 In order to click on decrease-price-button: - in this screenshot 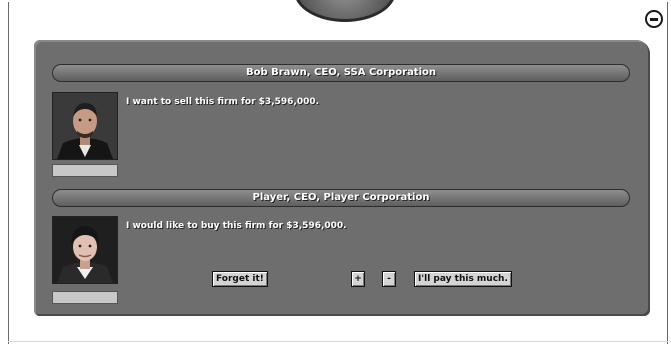, I will do `click(389, 279)`.